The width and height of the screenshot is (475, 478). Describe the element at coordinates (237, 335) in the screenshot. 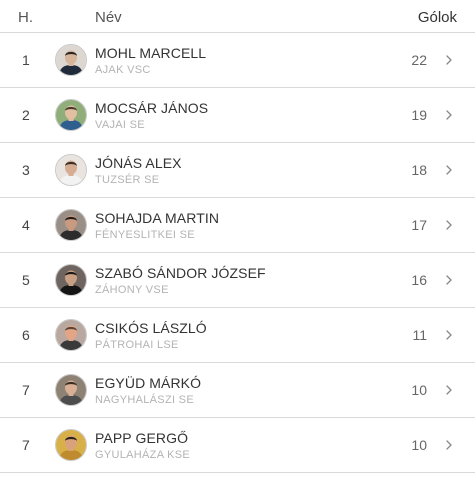

I see `table-row: 6 CSIKÓS LÁSZLÓ PÁTROHAI LSE 11` at that location.